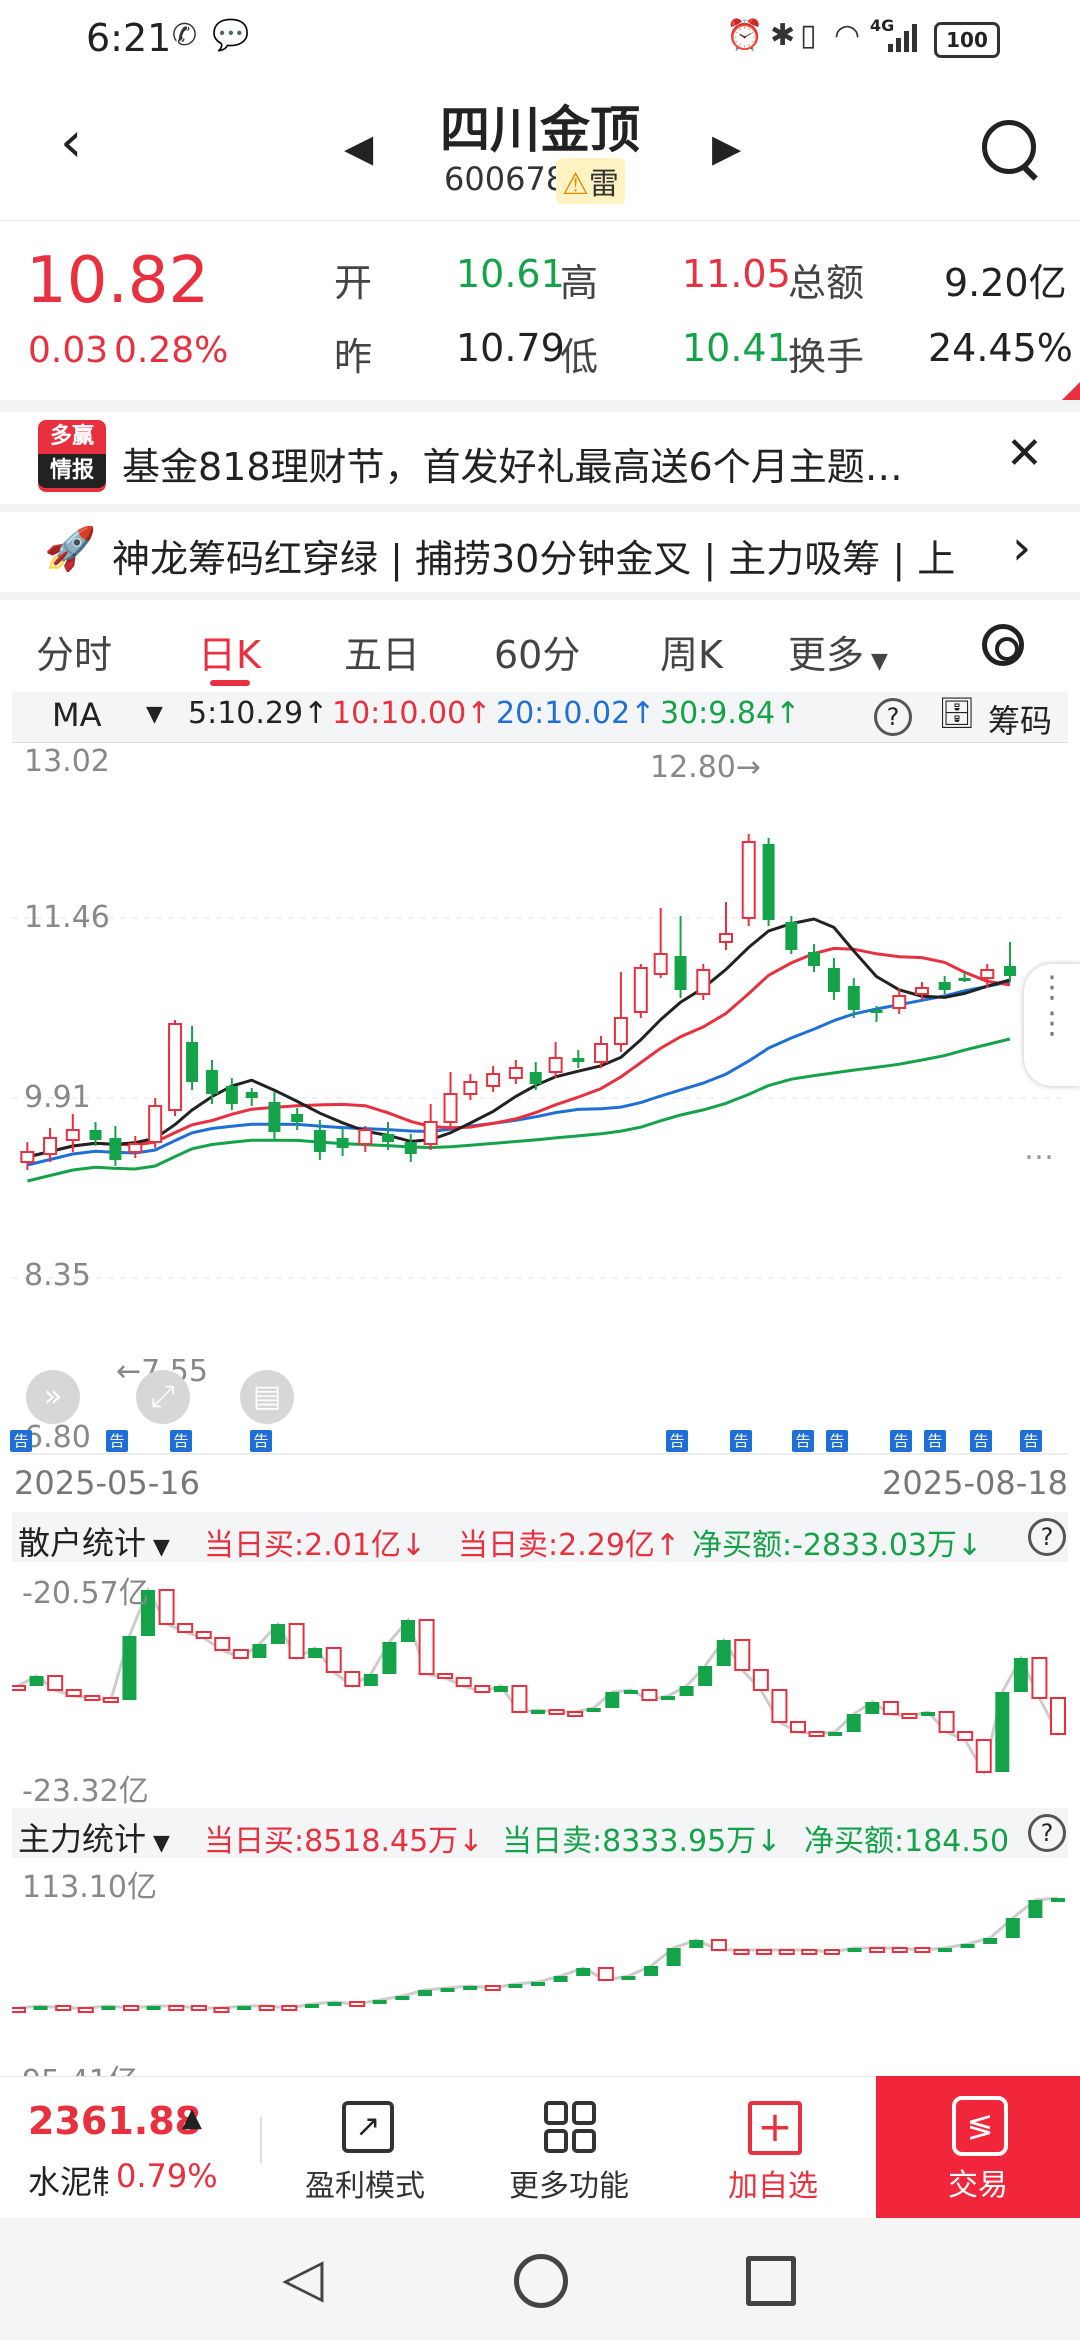 The height and width of the screenshot is (2340, 1080). What do you see at coordinates (1014, 152) in the screenshot?
I see `search-icon` at bounding box center [1014, 152].